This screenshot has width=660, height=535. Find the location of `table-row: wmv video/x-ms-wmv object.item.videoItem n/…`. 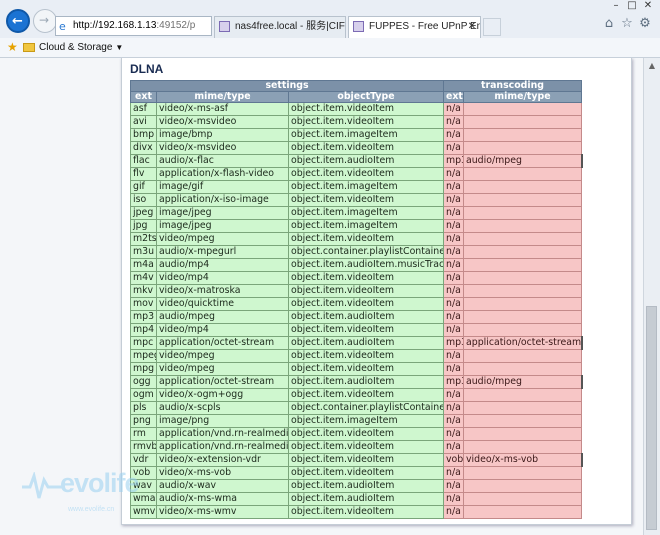

table-row: wmv video/x-ms-wmv object.item.videoItem n/… is located at coordinates (356, 512).